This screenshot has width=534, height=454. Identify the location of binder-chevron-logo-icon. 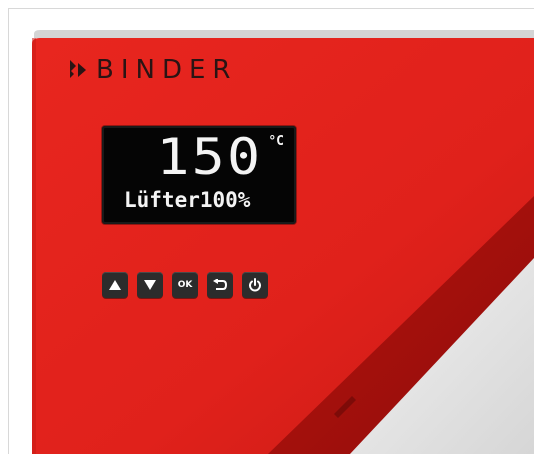
(78, 69).